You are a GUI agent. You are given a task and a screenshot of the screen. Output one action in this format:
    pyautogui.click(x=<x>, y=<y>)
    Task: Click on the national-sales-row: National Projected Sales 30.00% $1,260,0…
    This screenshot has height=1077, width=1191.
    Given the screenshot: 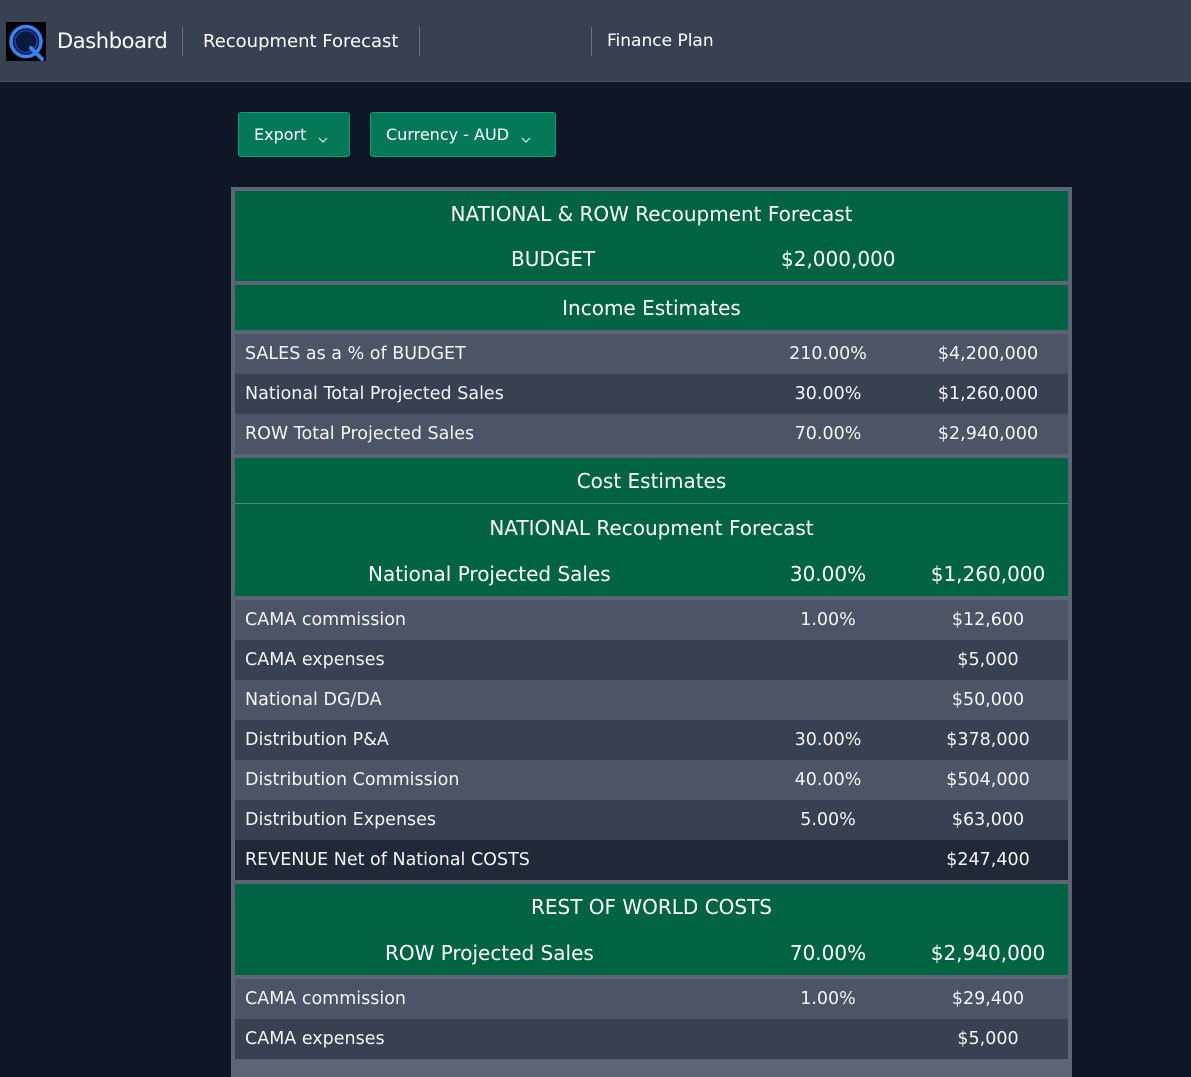 What is the action you would take?
    pyautogui.click(x=651, y=573)
    